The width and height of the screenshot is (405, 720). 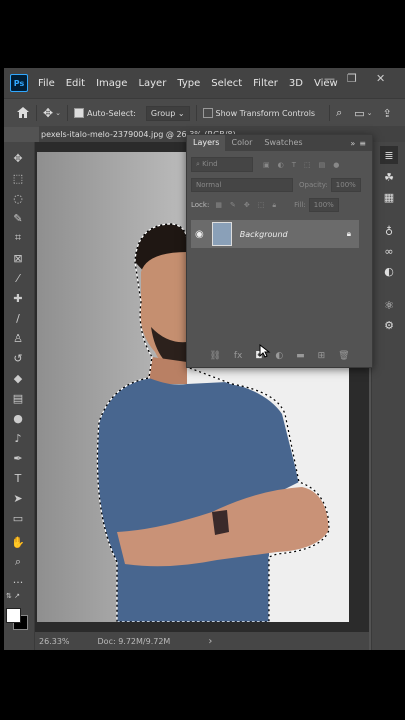 What do you see at coordinates (389, 155) in the screenshot?
I see `layers-panel-icon: ≣` at bounding box center [389, 155].